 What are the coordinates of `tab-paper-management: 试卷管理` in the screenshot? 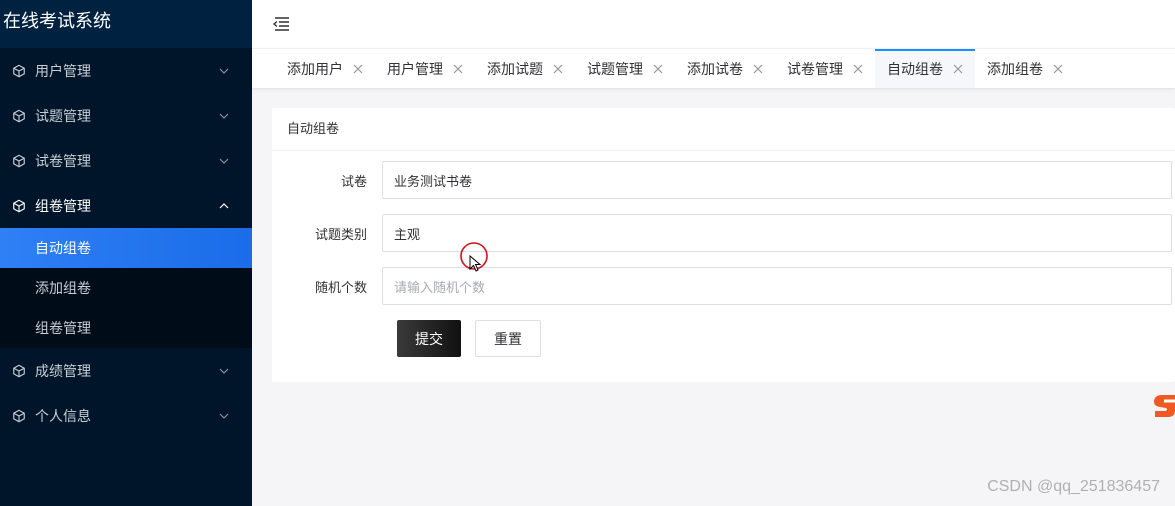 It's located at (825, 68).